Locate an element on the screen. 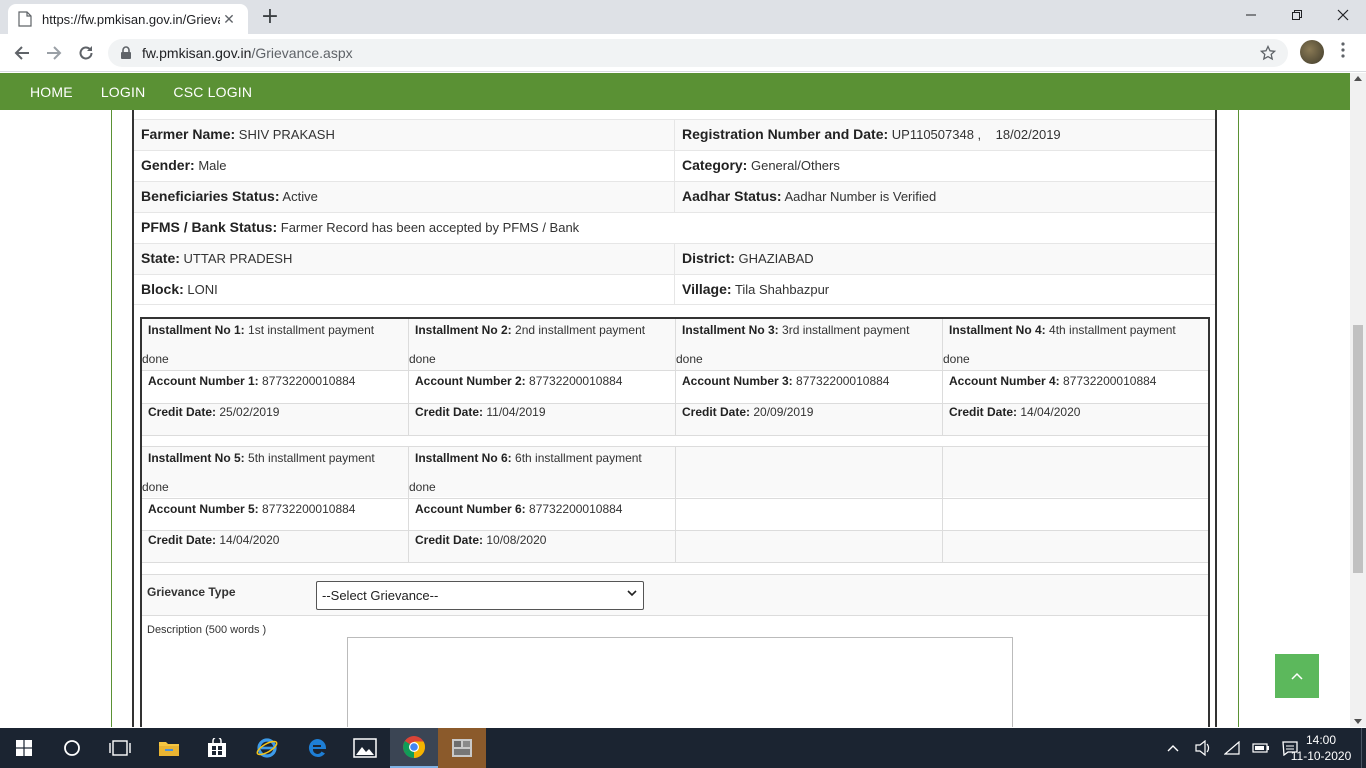 The width and height of the screenshot is (1366, 768). page-scrollbar is located at coordinates (1358, 400).